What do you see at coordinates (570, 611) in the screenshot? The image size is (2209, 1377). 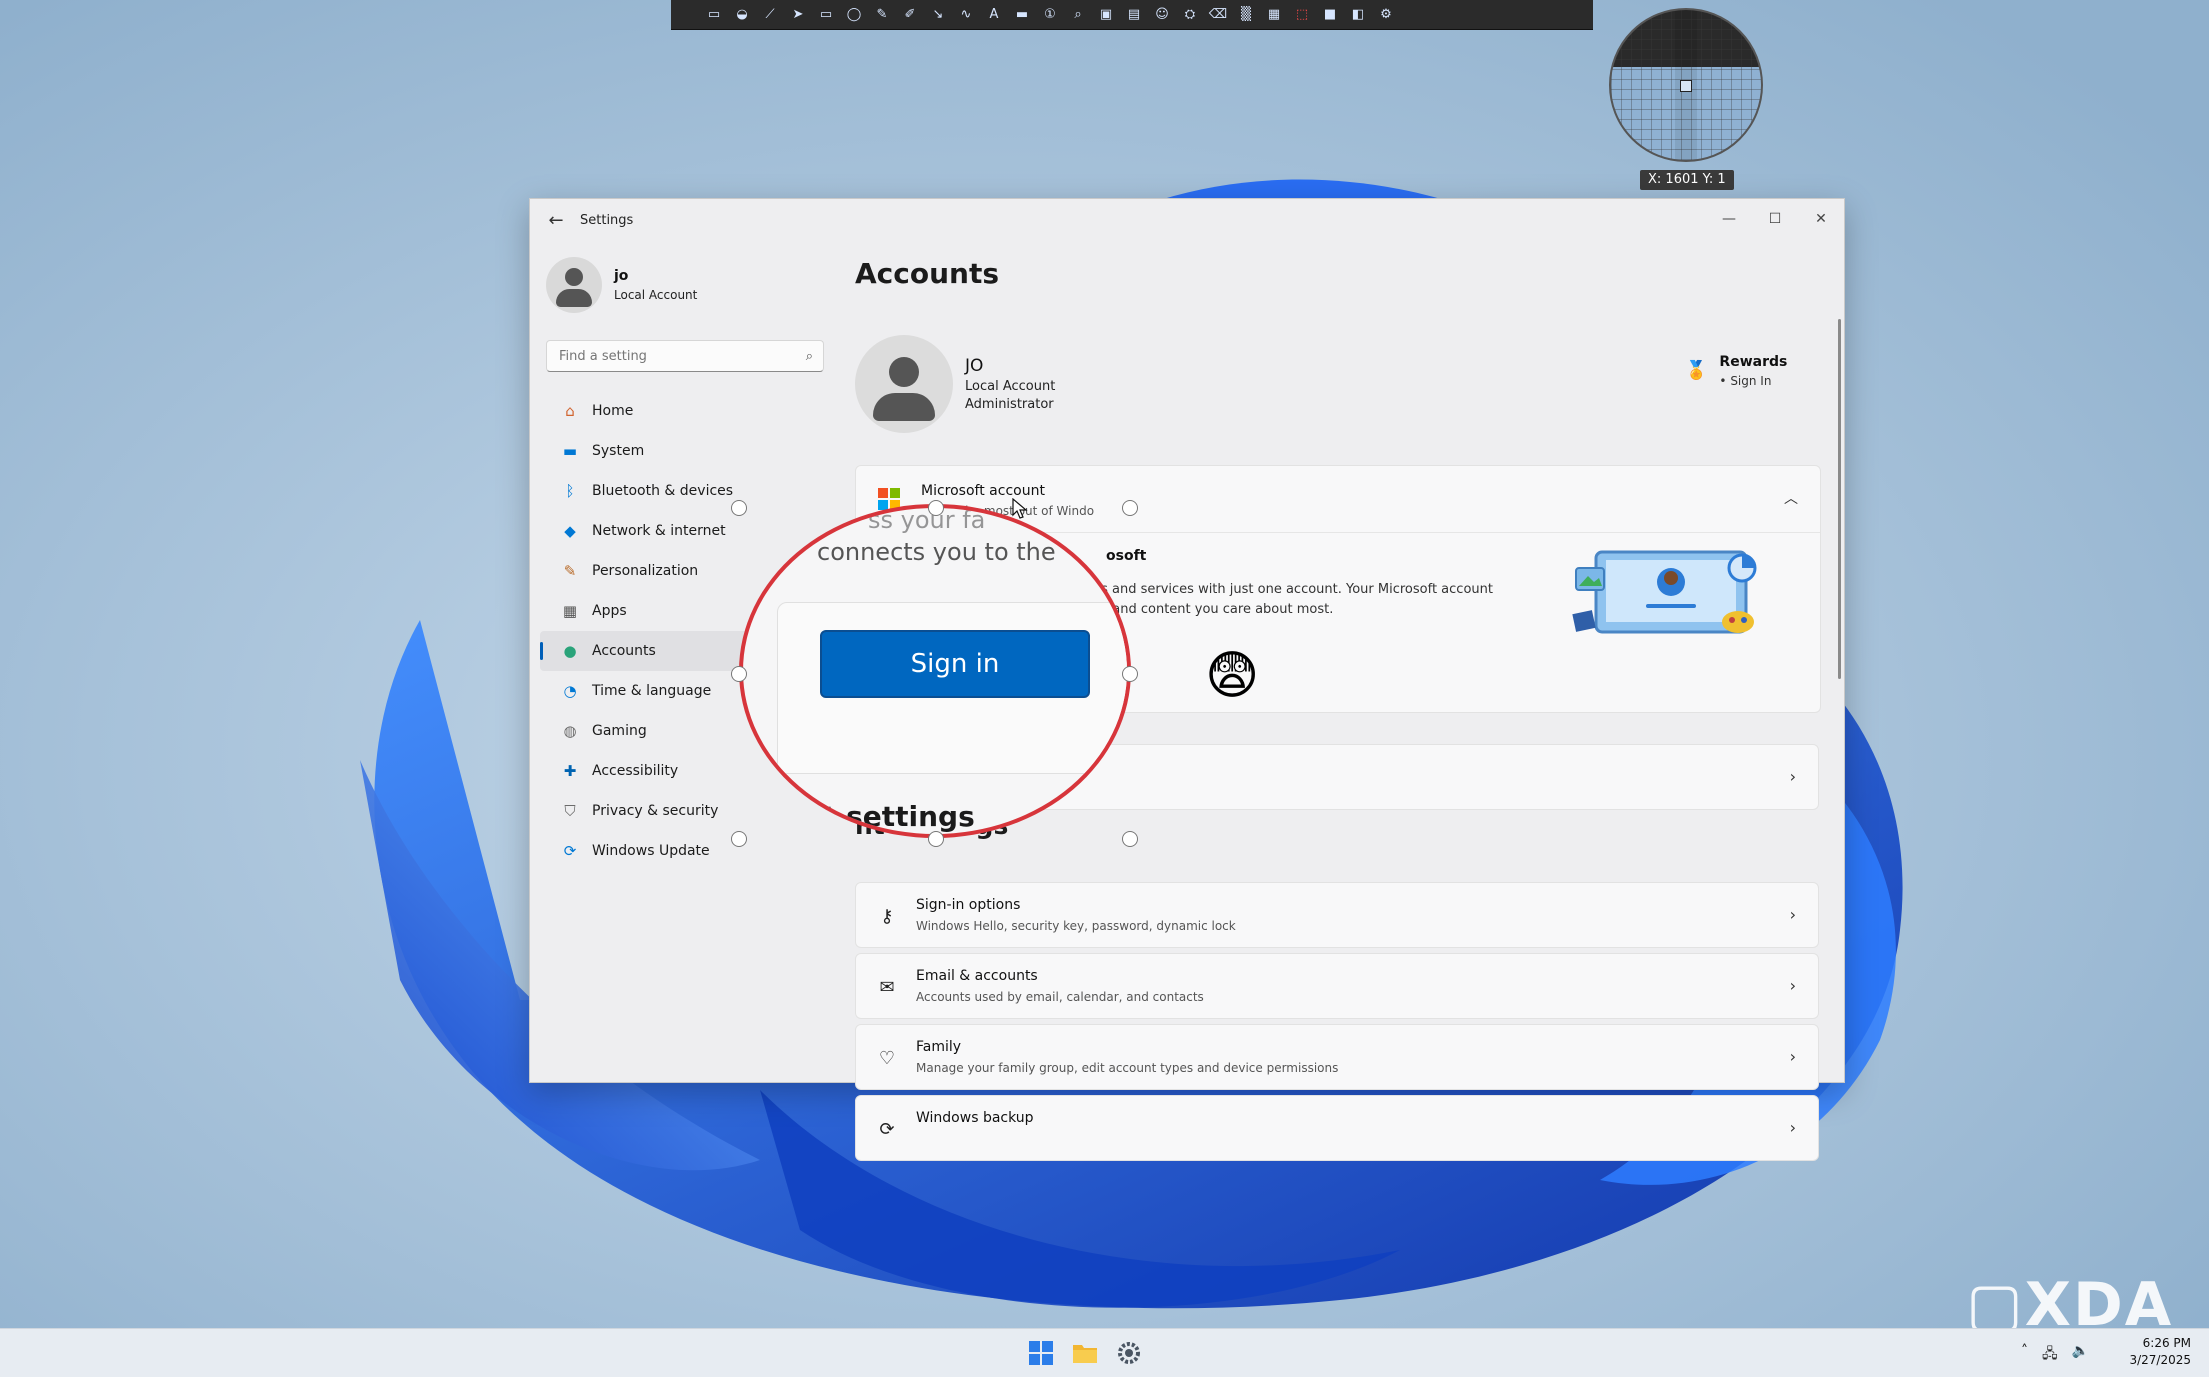 I see `apps-icon: ▦` at bounding box center [570, 611].